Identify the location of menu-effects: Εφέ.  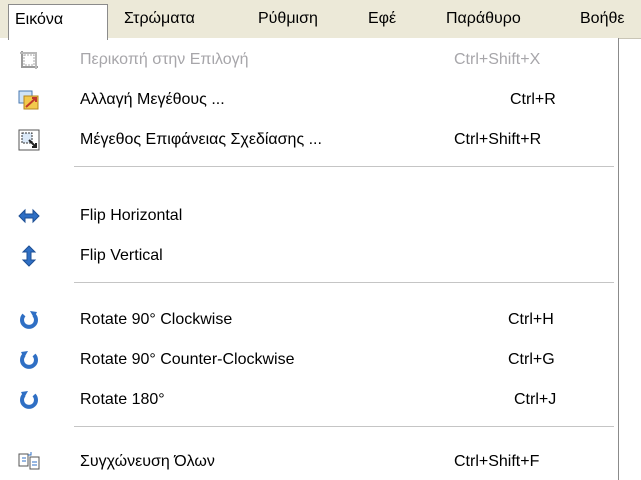
(382, 19).